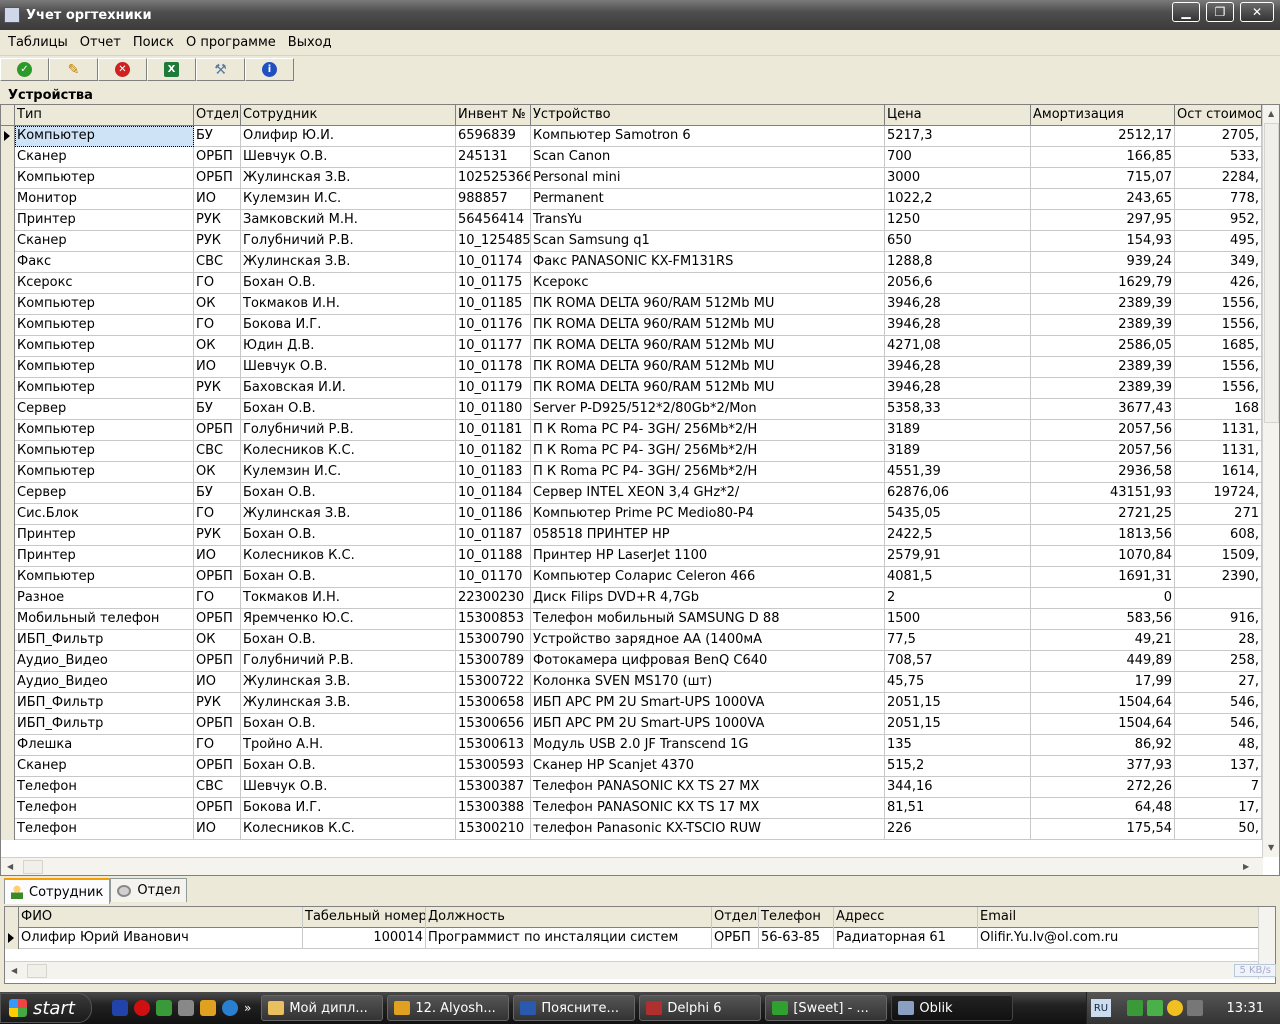 Image resolution: width=1280 pixels, height=1024 pixels. What do you see at coordinates (1218, 829) in the screenshot?
I see `cell-residual: 50,` at bounding box center [1218, 829].